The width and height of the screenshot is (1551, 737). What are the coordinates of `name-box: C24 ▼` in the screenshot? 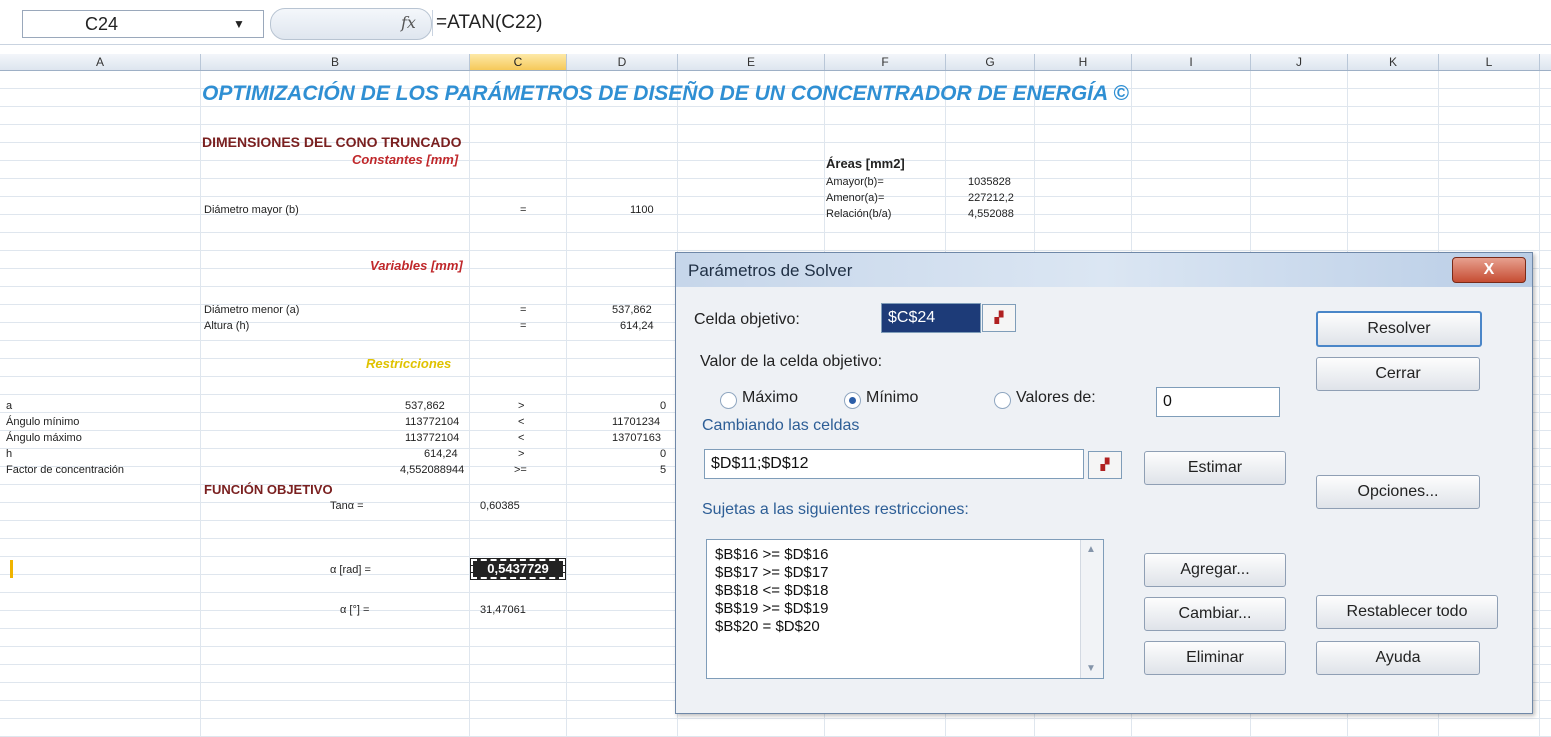 It's located at (143, 24).